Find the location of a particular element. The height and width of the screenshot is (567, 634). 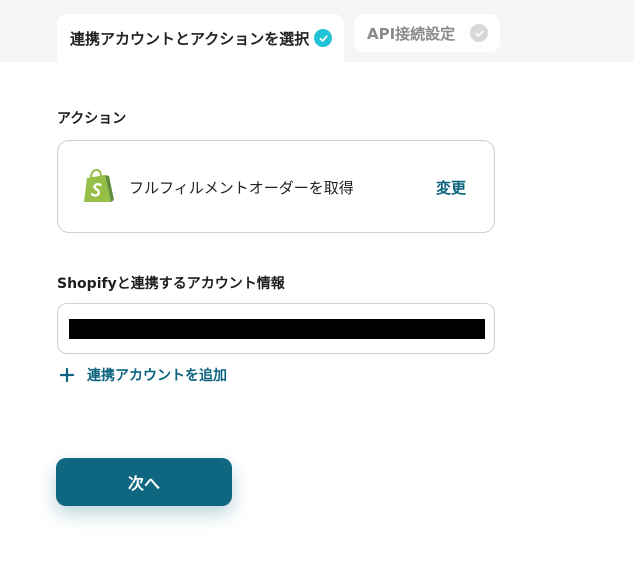

tab-api-settings: API接続設定 is located at coordinates (427, 33).